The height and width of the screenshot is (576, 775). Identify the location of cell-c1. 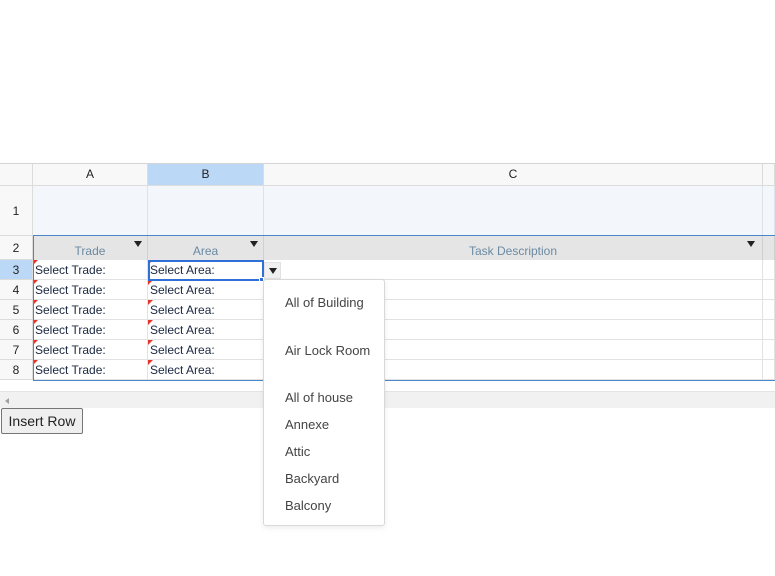
(513, 211).